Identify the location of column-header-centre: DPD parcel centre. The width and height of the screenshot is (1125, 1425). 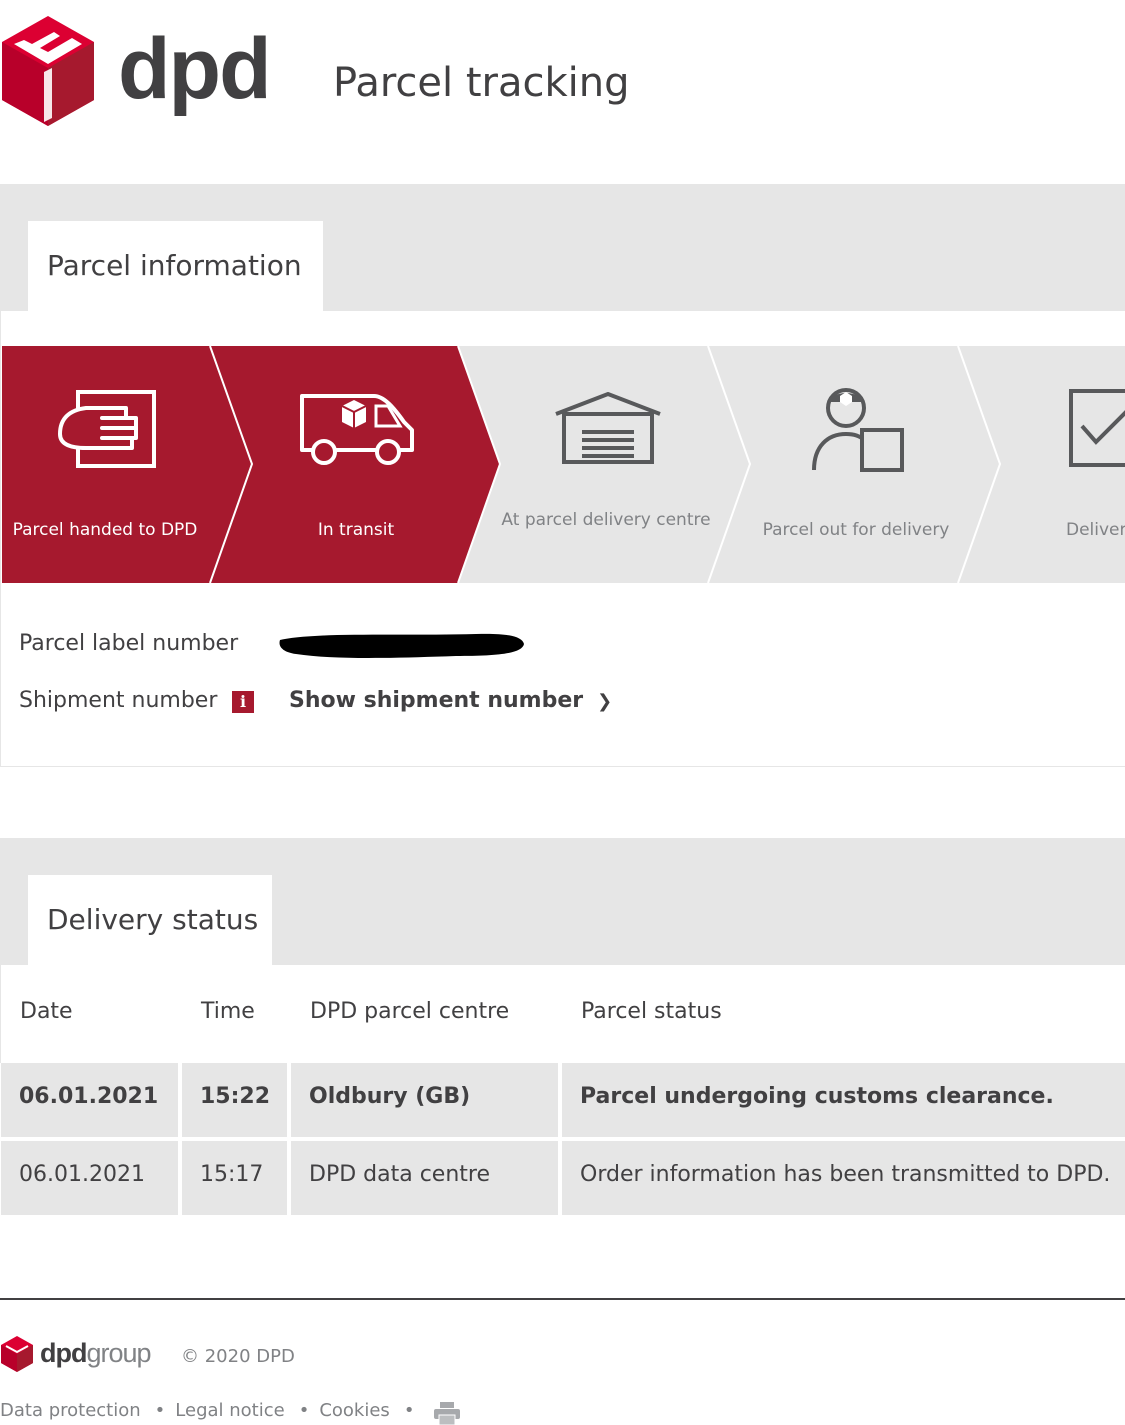
(410, 1011).